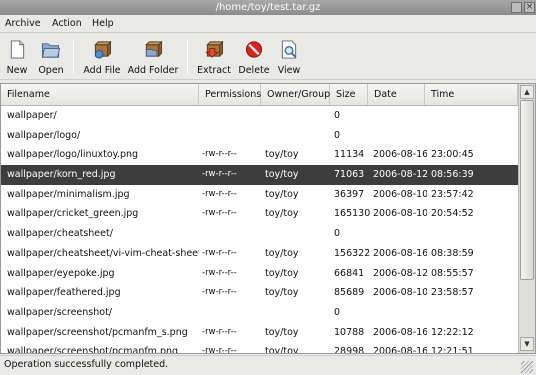  Describe the element at coordinates (44, 135) in the screenshot. I see `cell-filename: wallpaper/logo/` at that location.